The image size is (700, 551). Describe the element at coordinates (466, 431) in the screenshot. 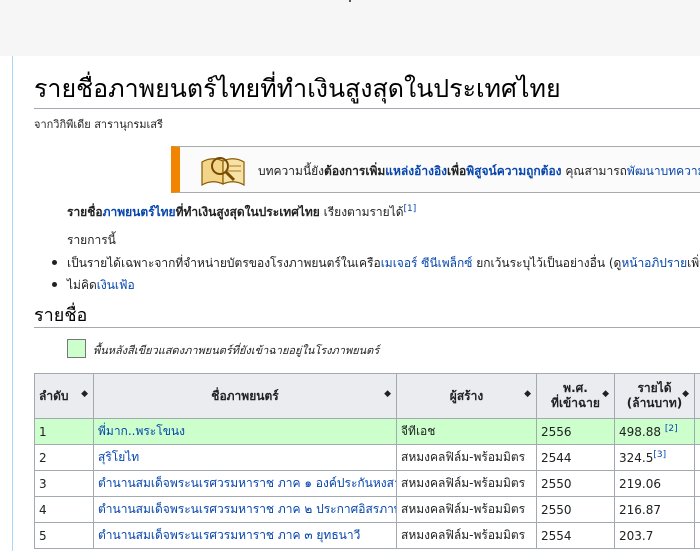

I see `cell-studio: จีทีเอช` at that location.